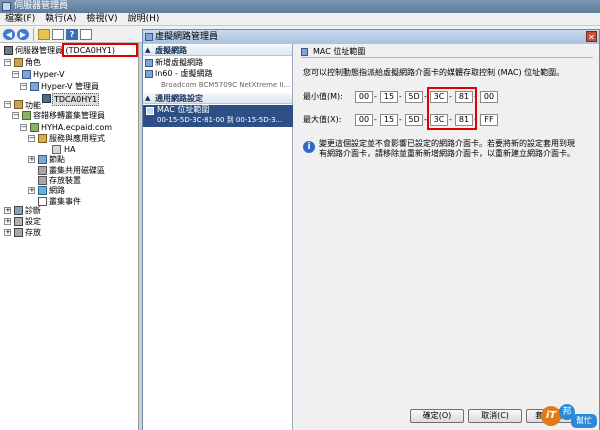 The height and width of the screenshot is (430, 600). Describe the element at coordinates (300, 19) in the screenshot. I see `menu-bar: 檔案(F) 執行(A) 檢視(V) 說明(H)` at that location.